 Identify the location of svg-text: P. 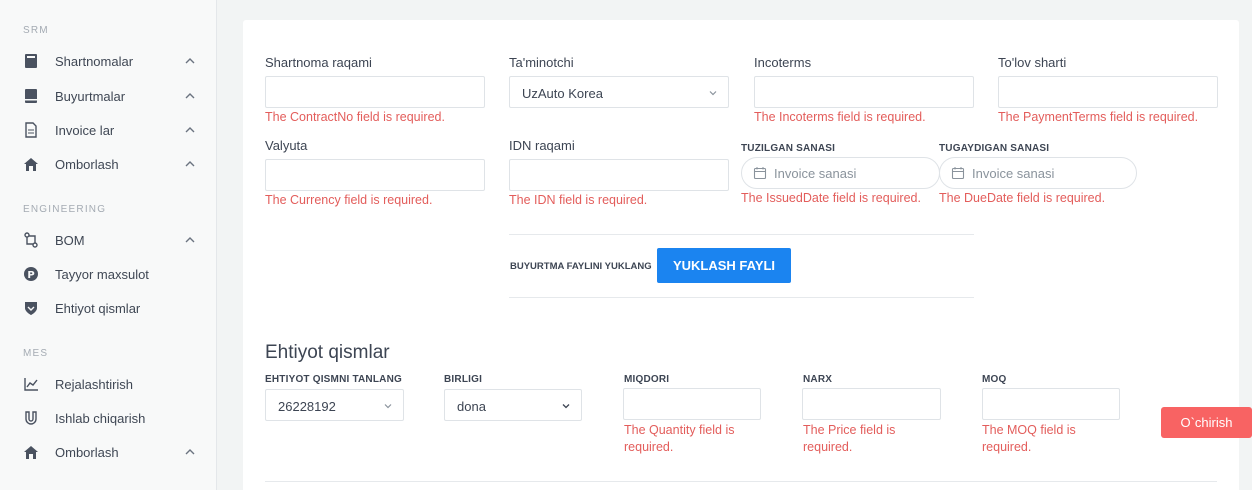
(30, 275).